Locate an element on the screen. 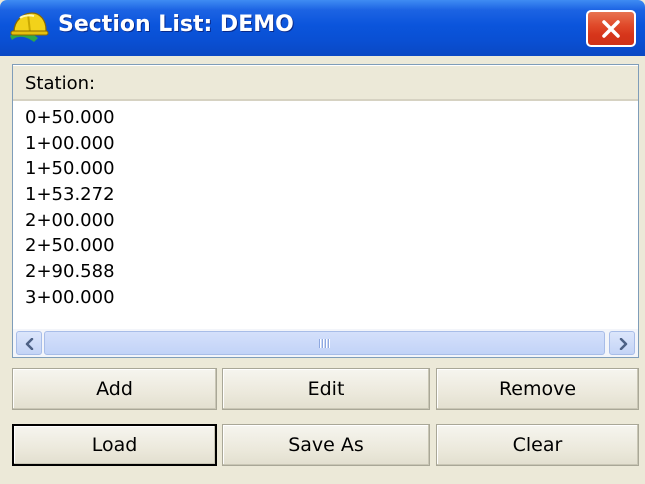 Image resolution: width=645 pixels, height=484 pixels. list-item: 2+00.000 is located at coordinates (70, 221).